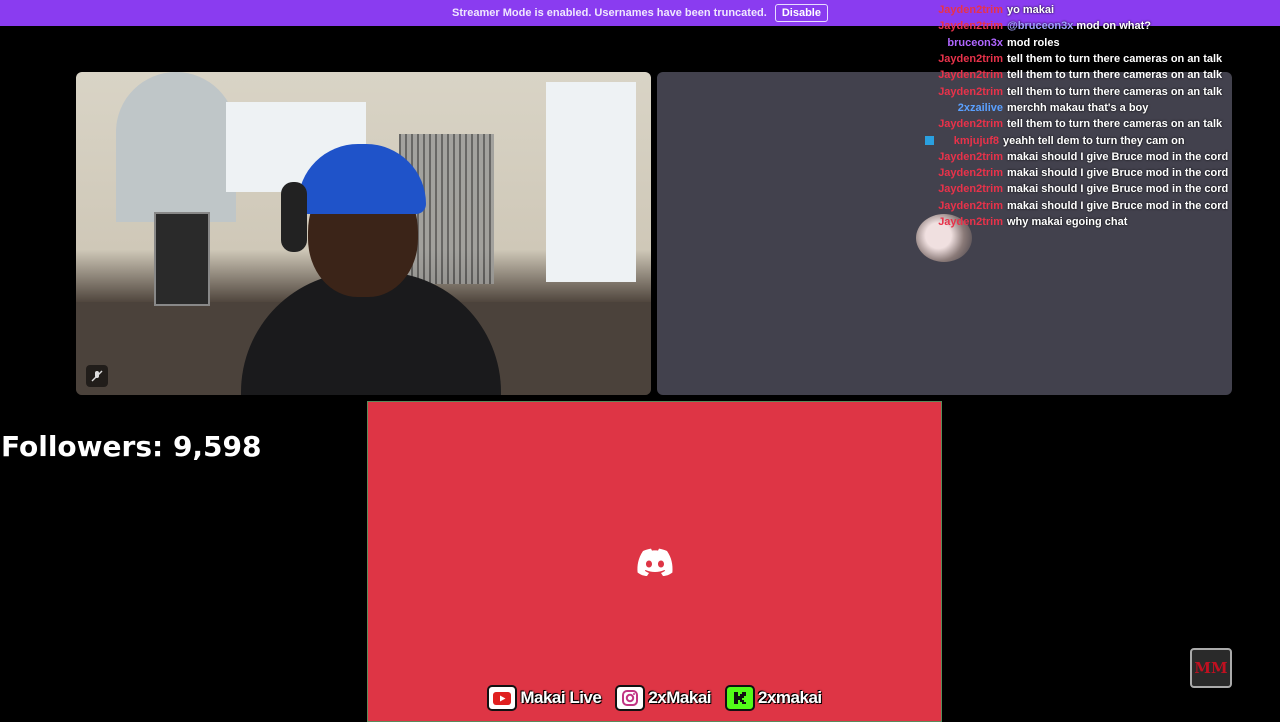  Describe the element at coordinates (591, 182) in the screenshot. I see `room-window-right` at that location.